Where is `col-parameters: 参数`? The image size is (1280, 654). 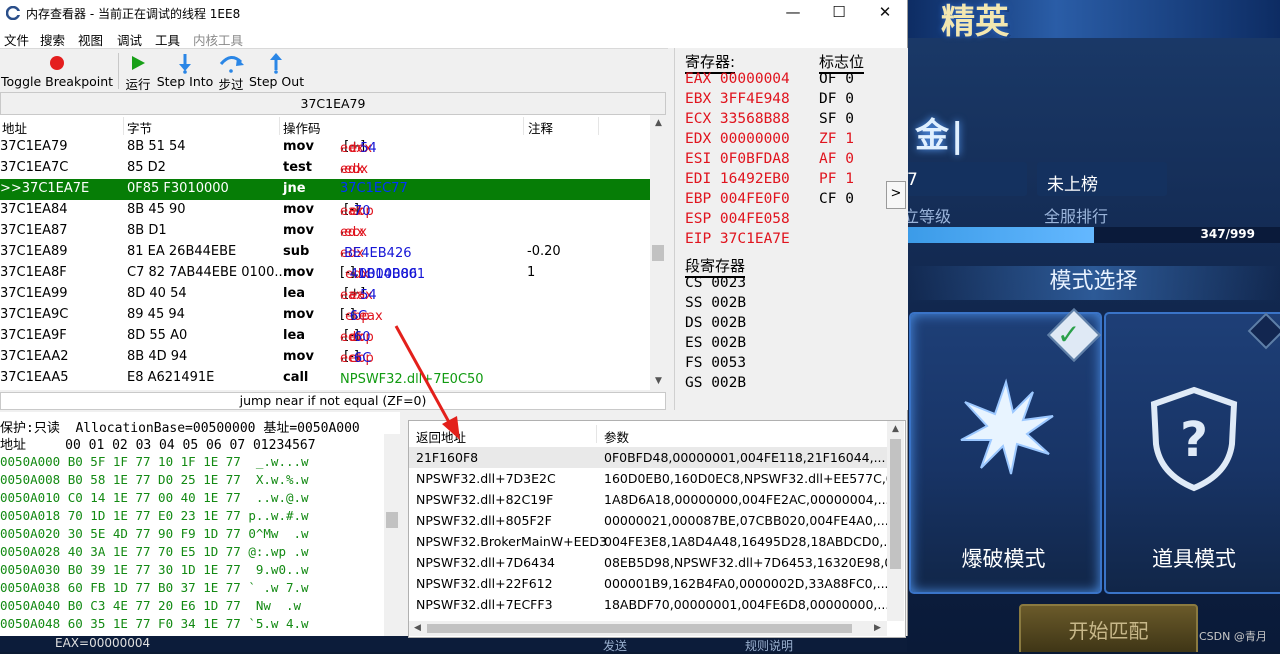
col-parameters: 参数 is located at coordinates (616, 436).